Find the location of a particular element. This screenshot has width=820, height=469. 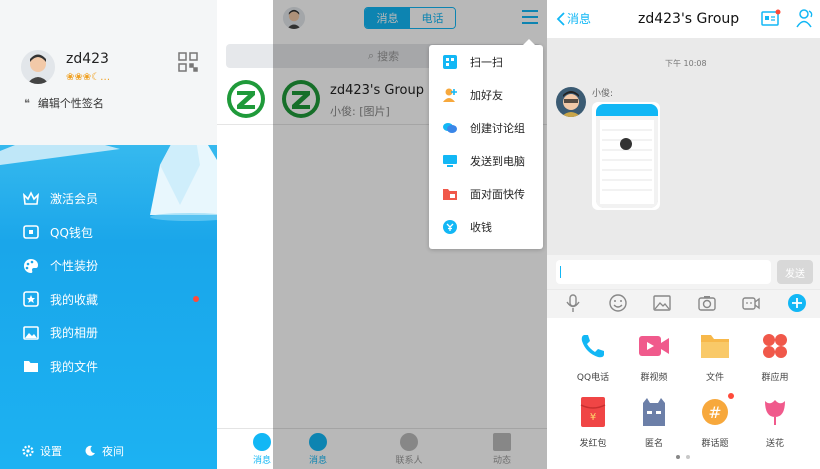

image-icon is located at coordinates (662, 303).